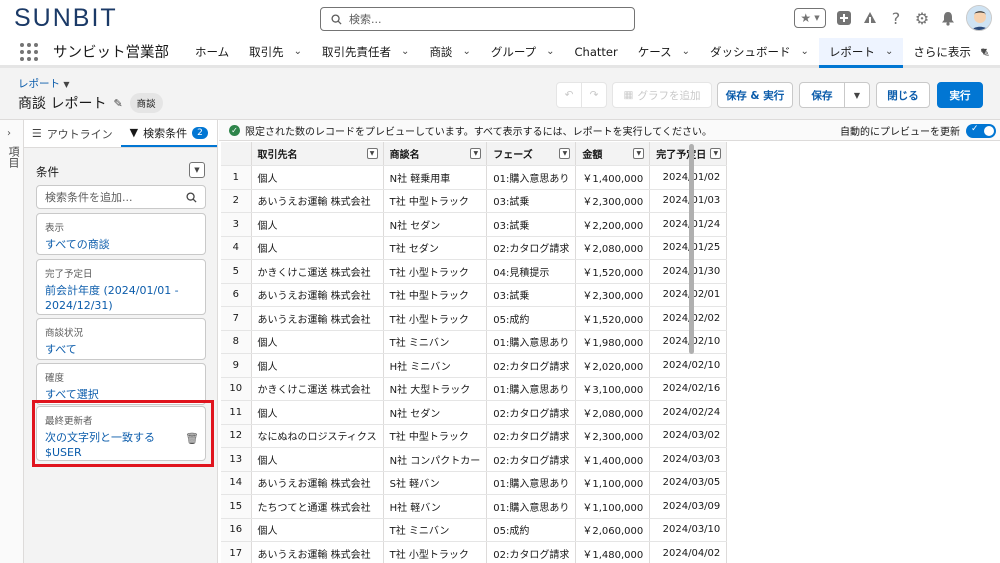 The image size is (1000, 563). I want to click on table-cell: N社 セダン, so click(435, 224).